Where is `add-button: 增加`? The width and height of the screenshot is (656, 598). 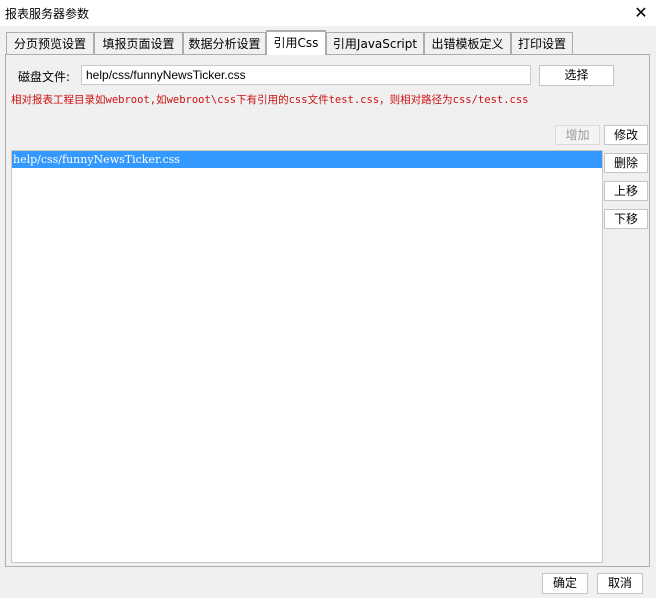 add-button: 增加 is located at coordinates (577, 135).